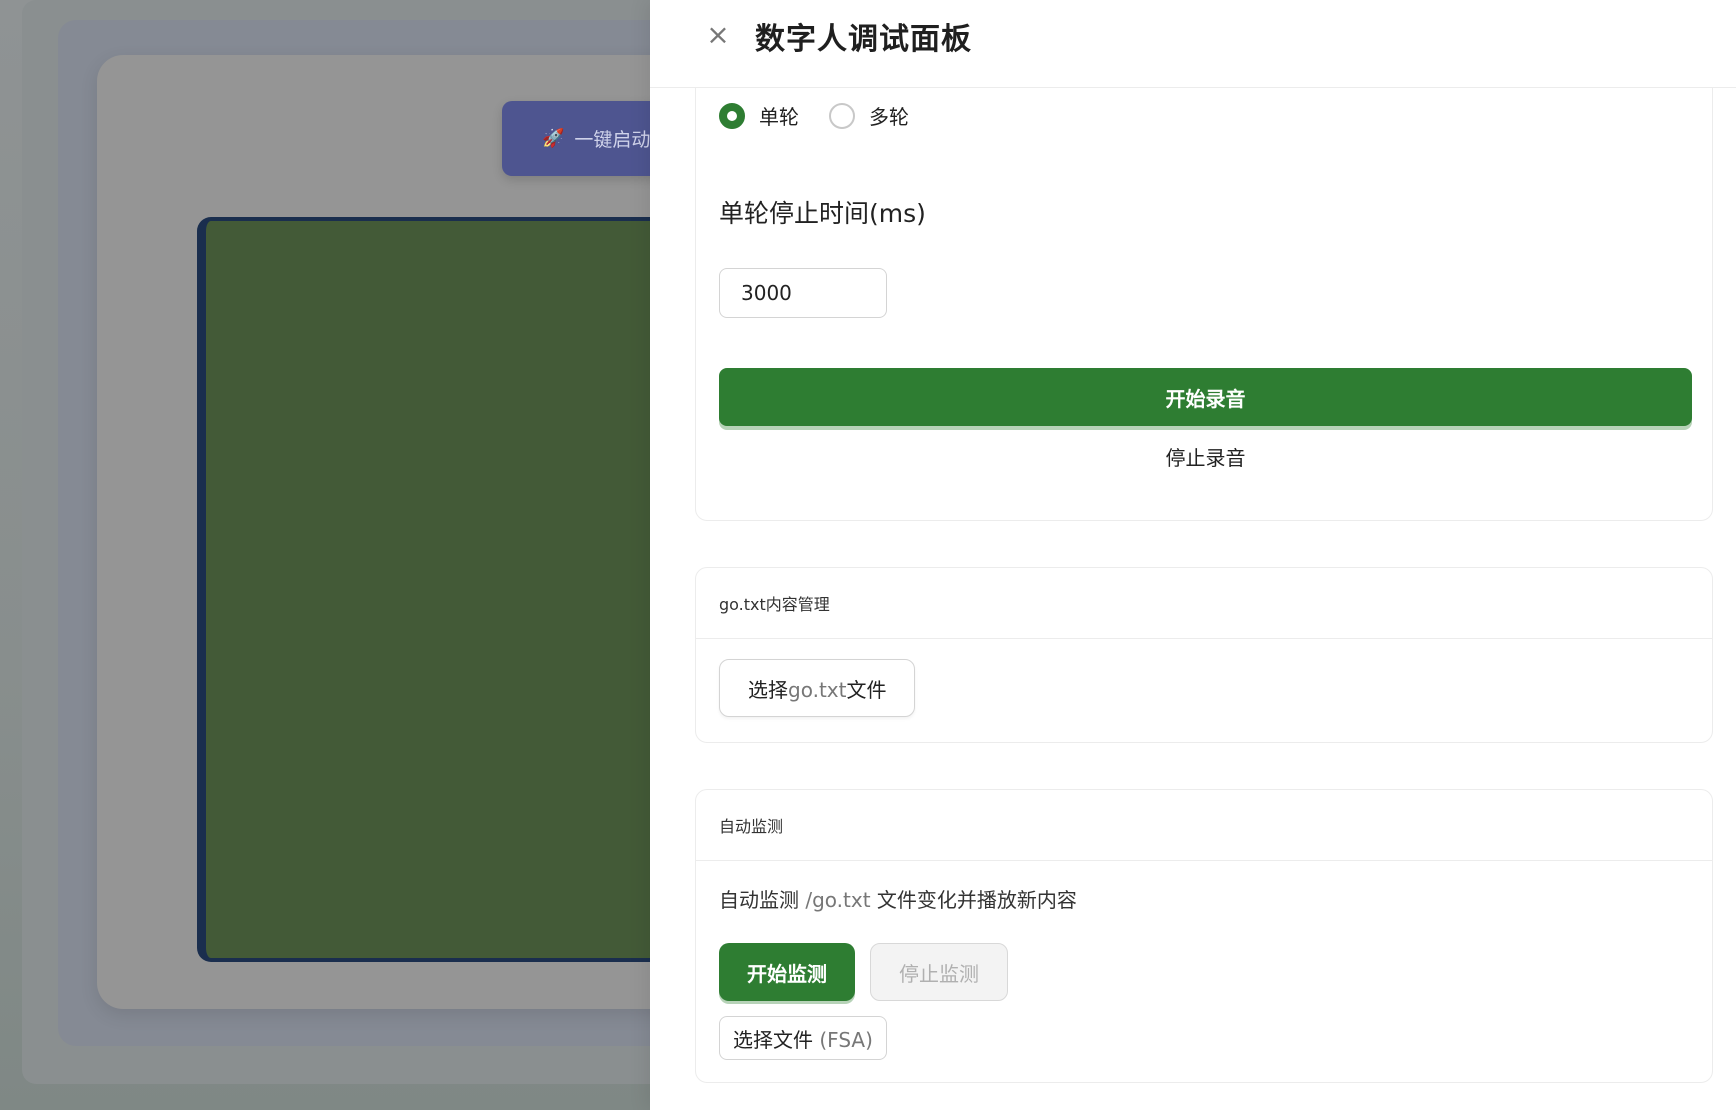 The width and height of the screenshot is (1736, 1110). I want to click on start-monitor-button: 开始监测, so click(787, 972).